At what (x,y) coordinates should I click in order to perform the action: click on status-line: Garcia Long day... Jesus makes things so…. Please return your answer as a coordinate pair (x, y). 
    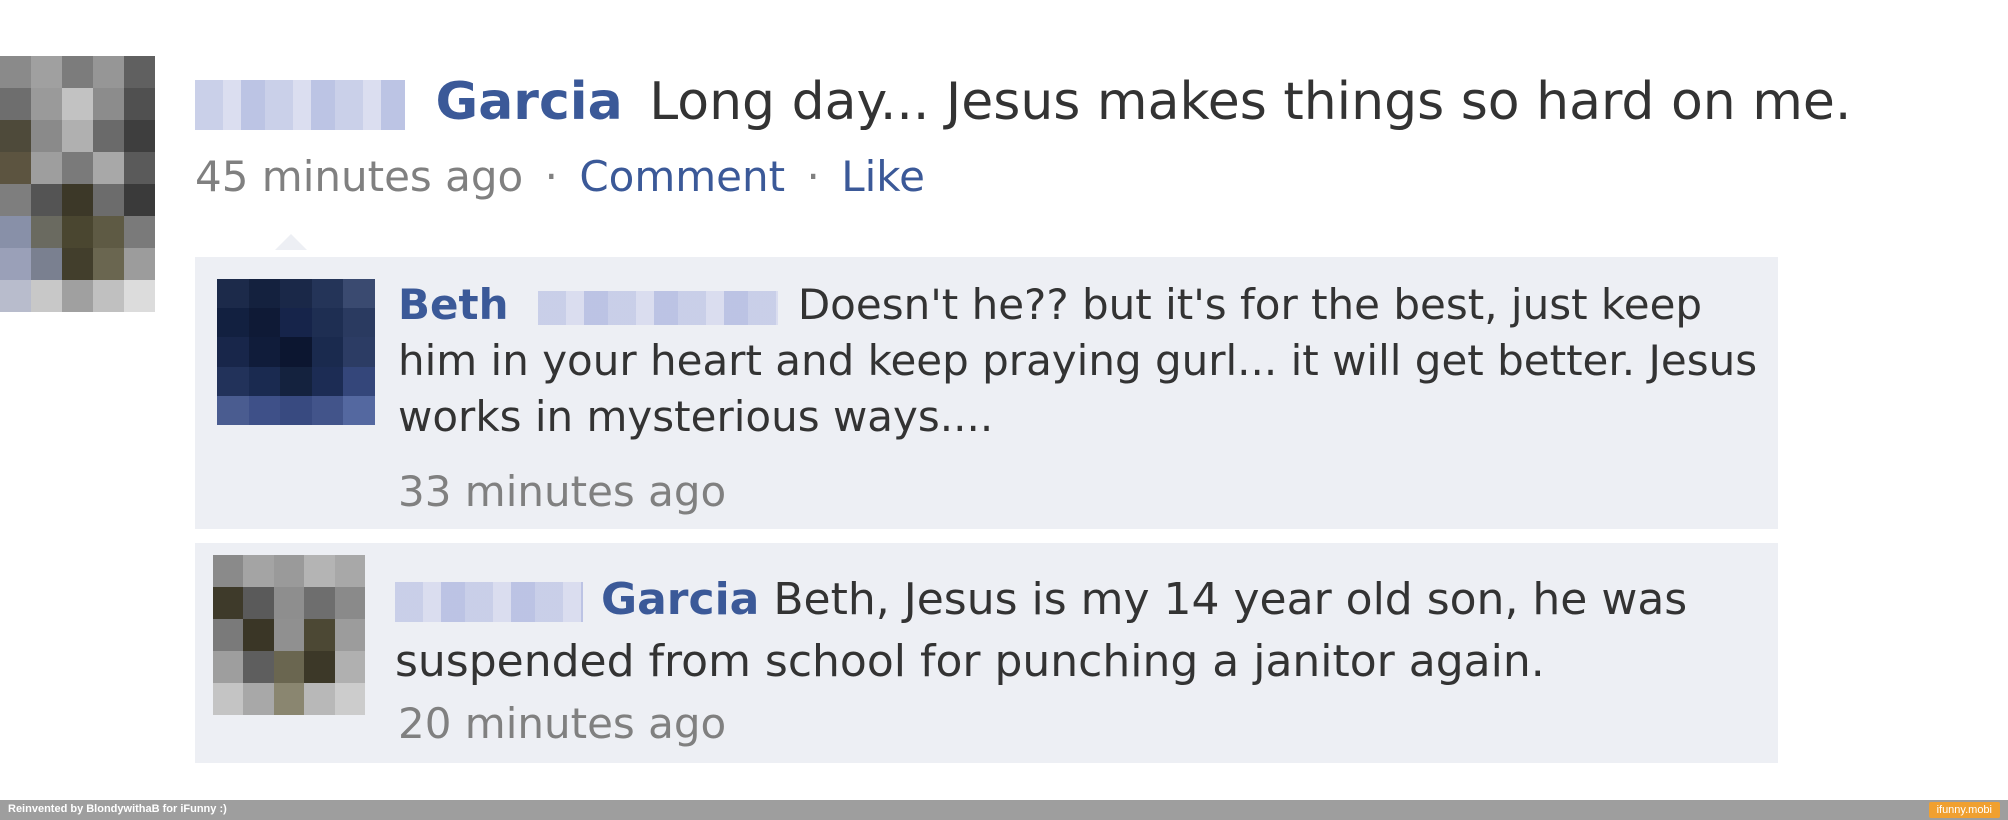
    Looking at the image, I should click on (1023, 102).